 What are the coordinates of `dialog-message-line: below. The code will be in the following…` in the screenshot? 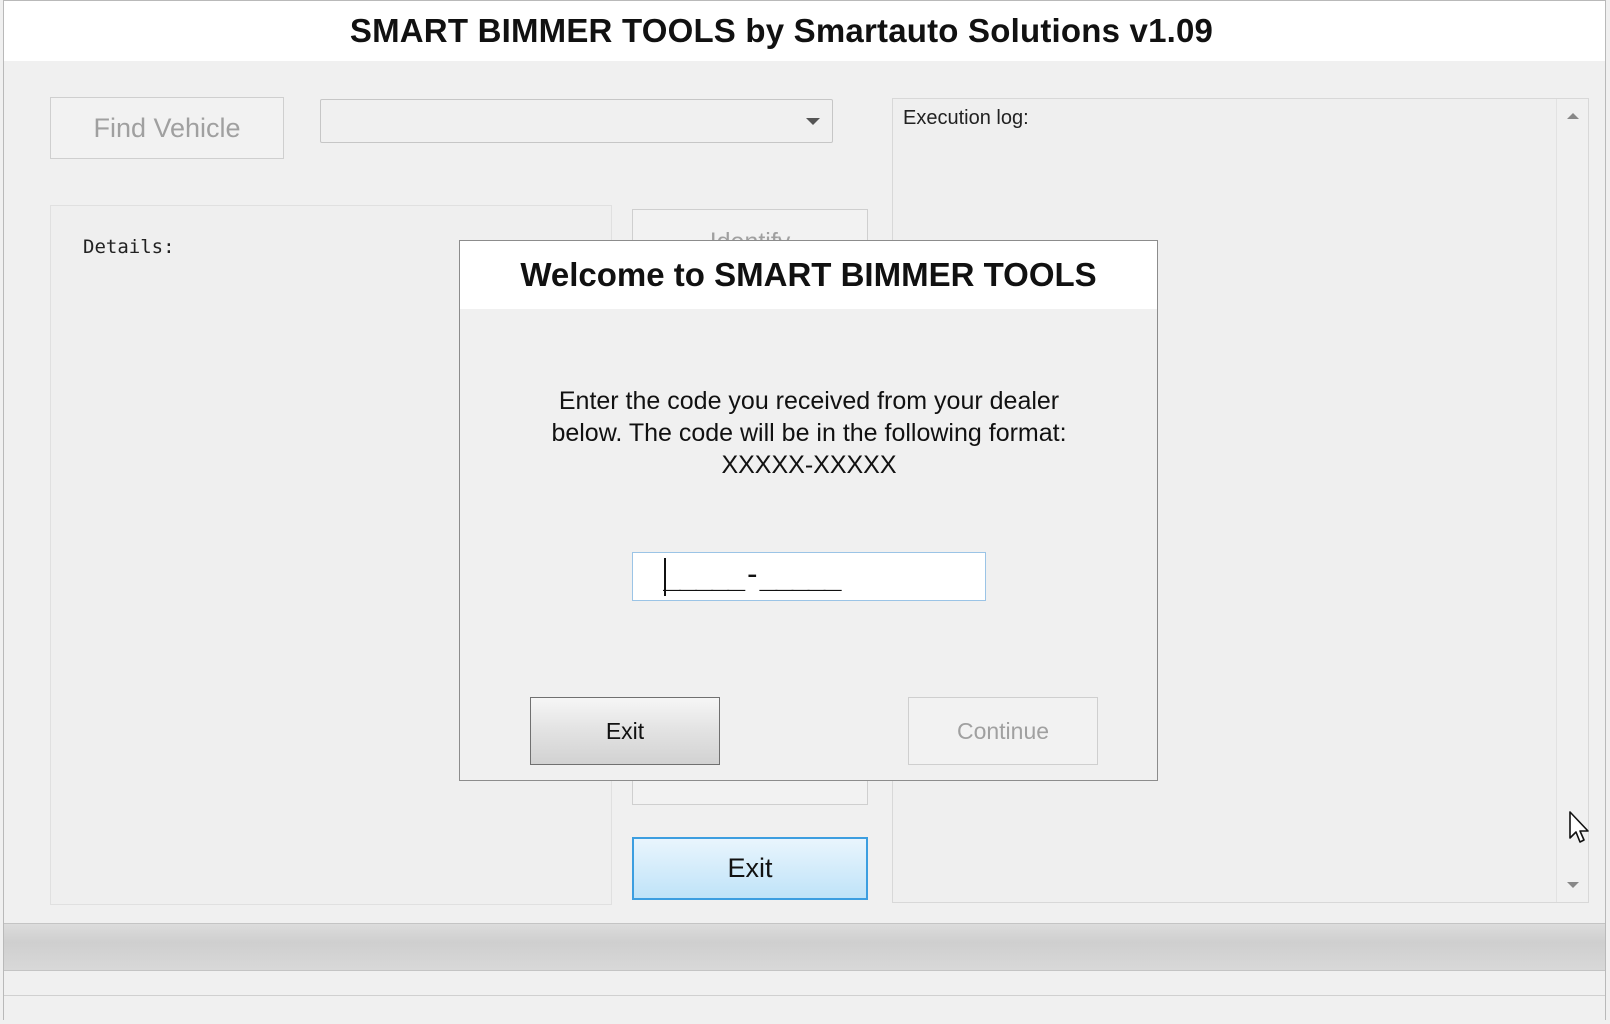 It's located at (809, 433).